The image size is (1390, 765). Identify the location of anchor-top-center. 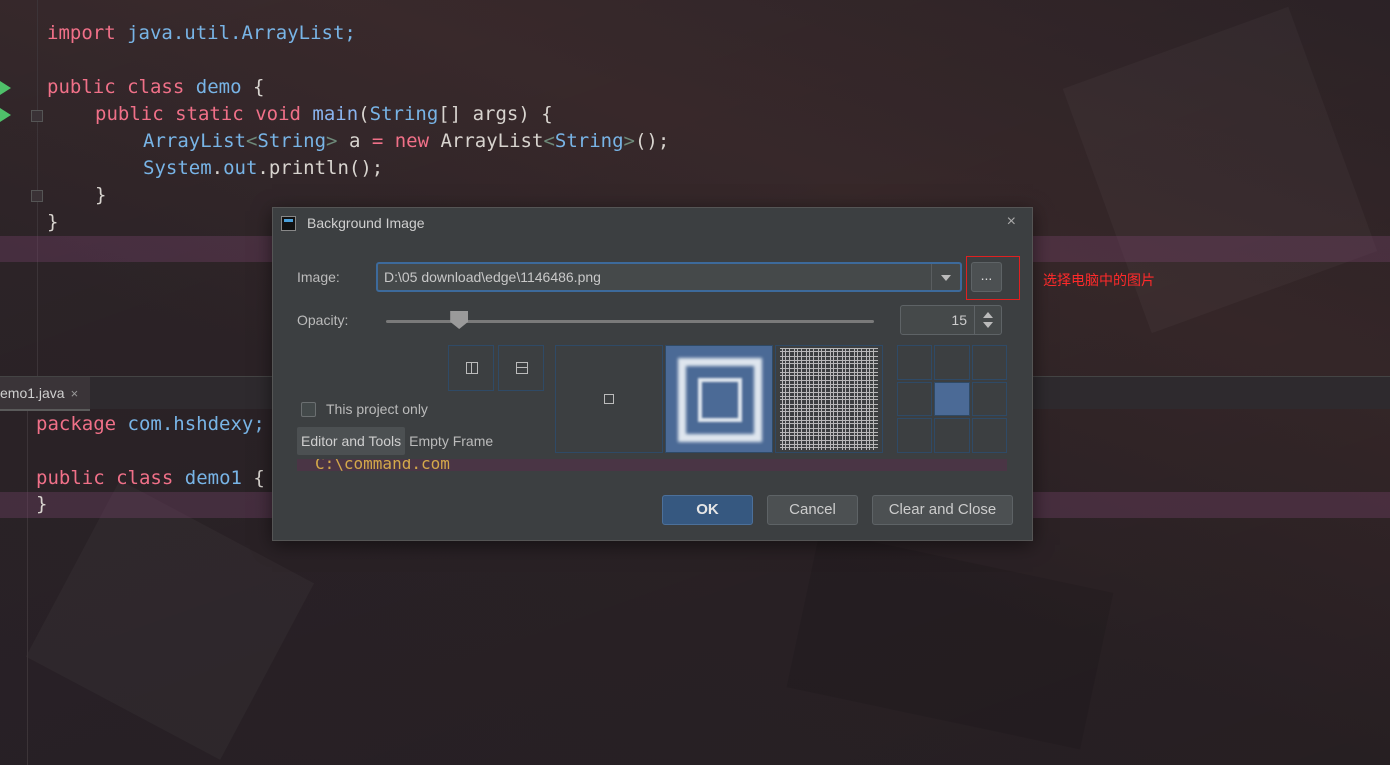
(952, 362).